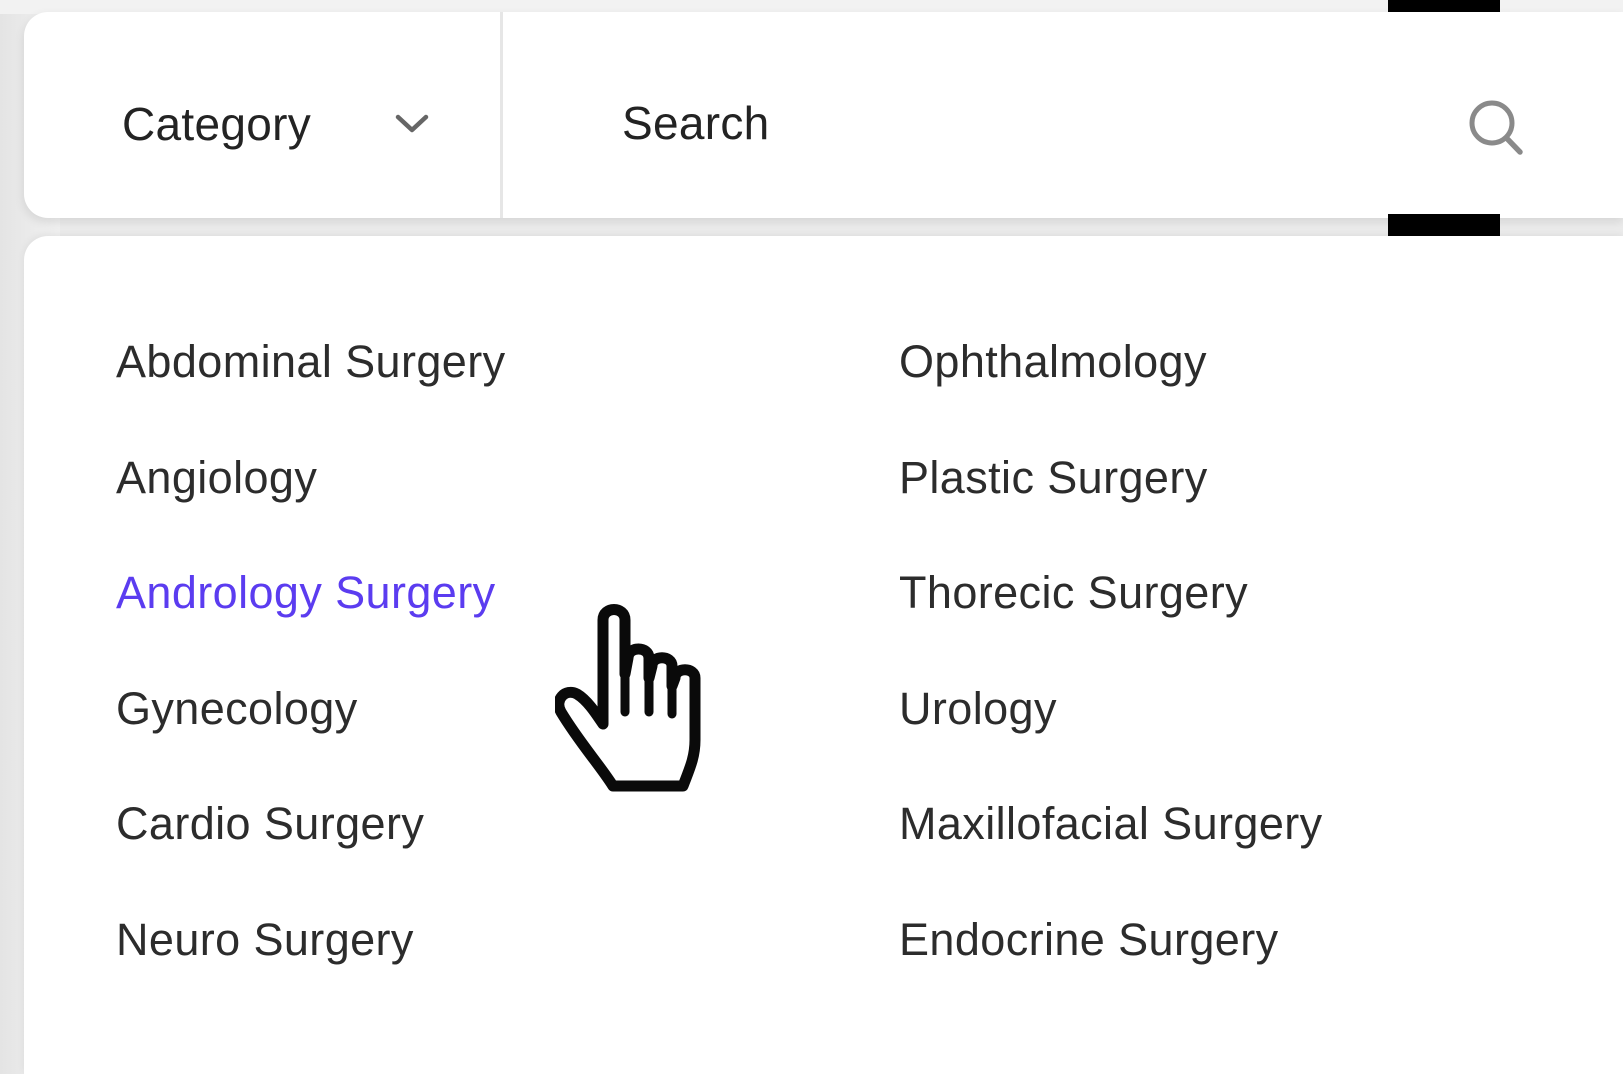  Describe the element at coordinates (311, 506) in the screenshot. I see `category-item: Angiology` at that location.